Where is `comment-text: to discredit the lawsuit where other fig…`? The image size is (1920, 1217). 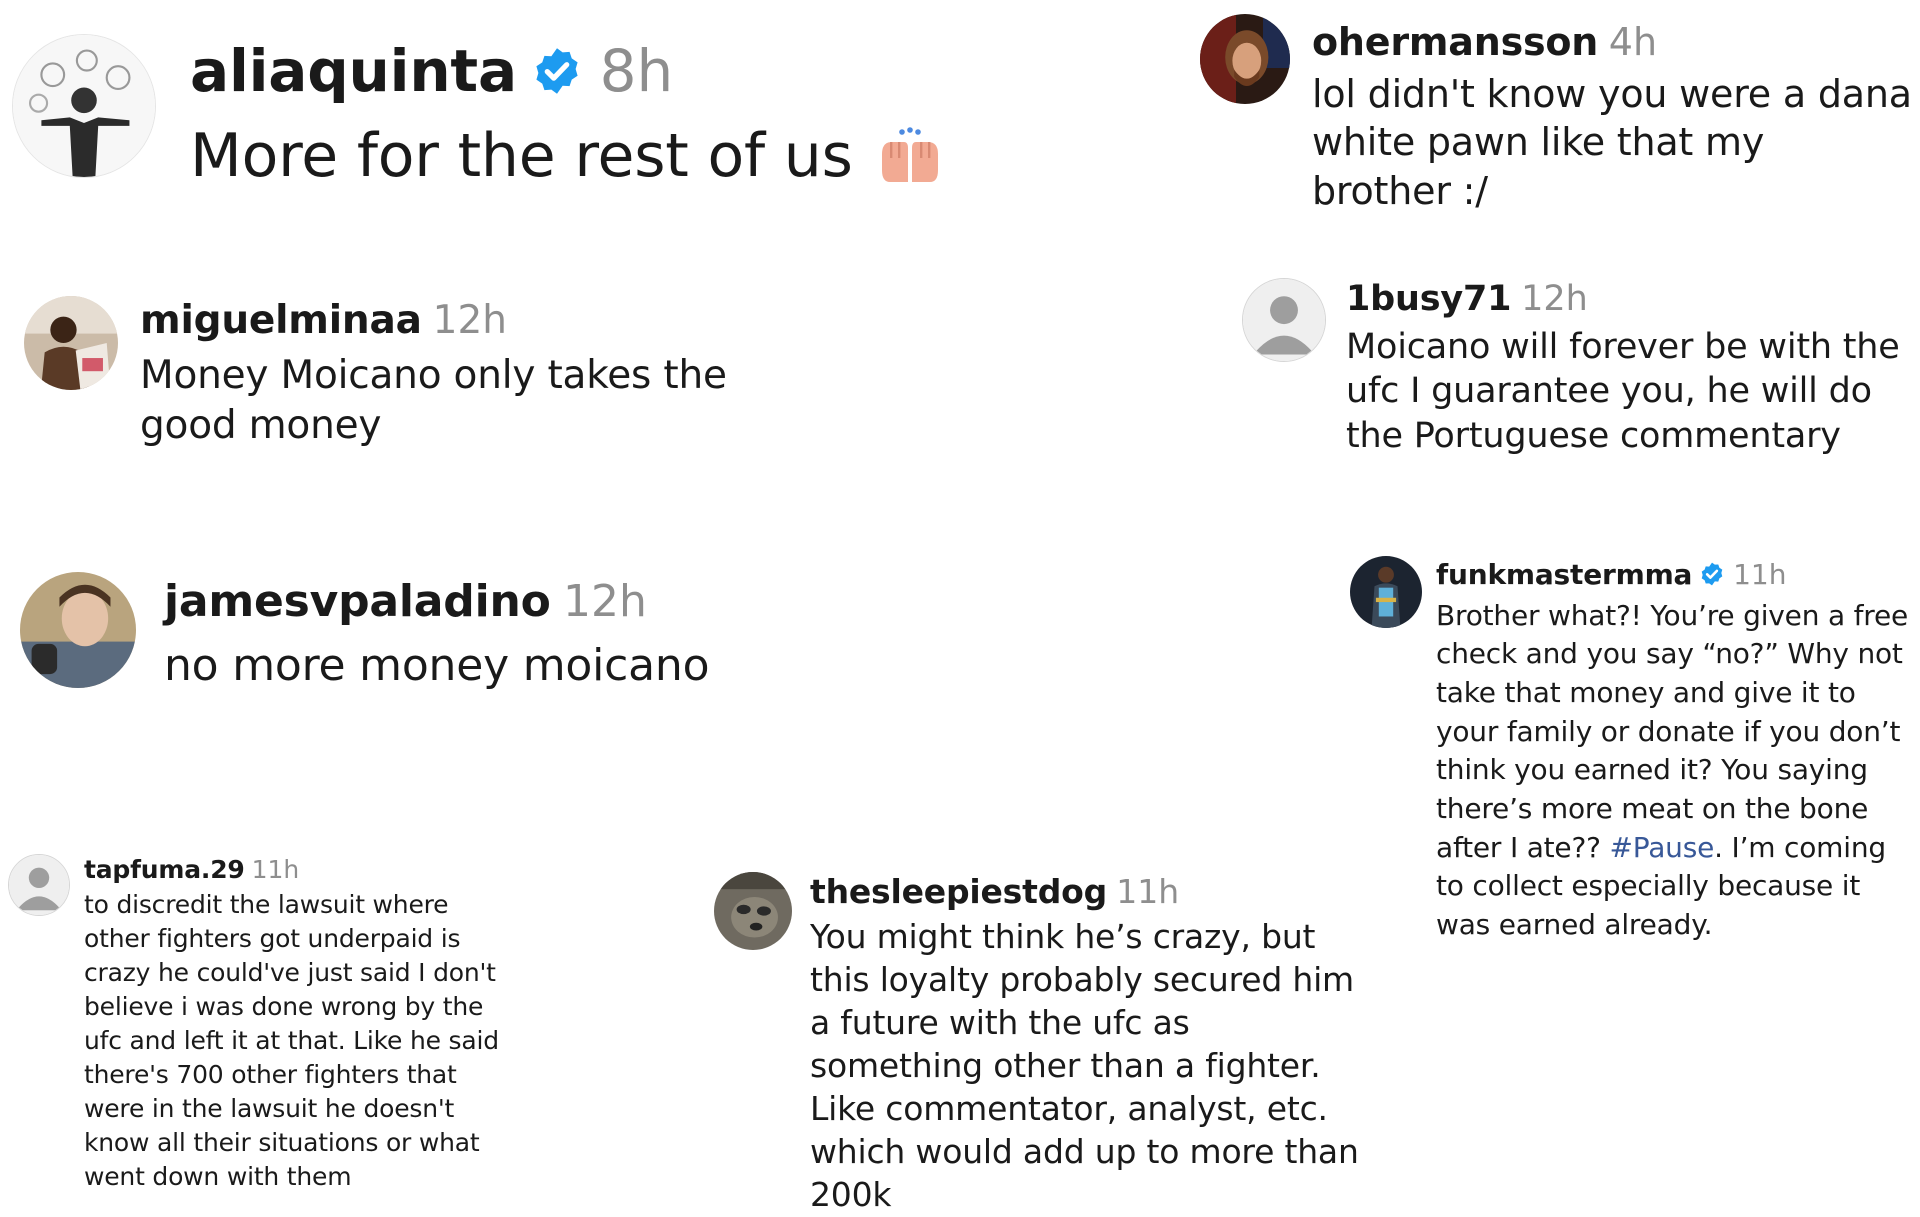
comment-text: to discredit the lawsuit where other fig… is located at coordinates (291, 1040).